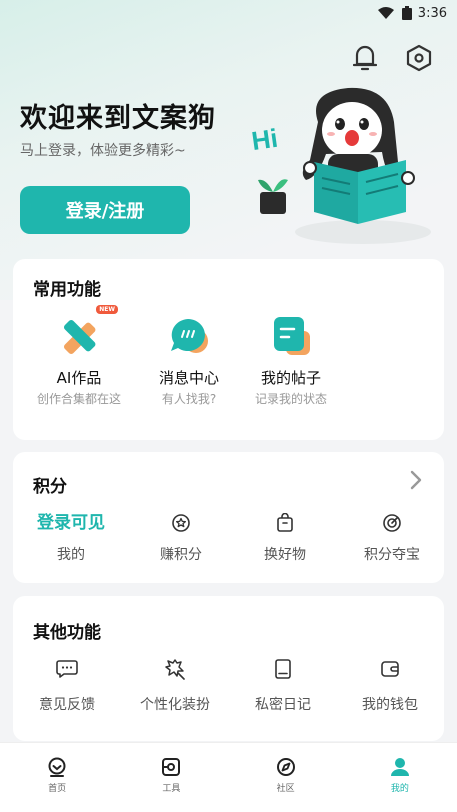 This screenshot has height=812, width=457. What do you see at coordinates (57, 777) in the screenshot?
I see `nav-home: 首页` at bounding box center [57, 777].